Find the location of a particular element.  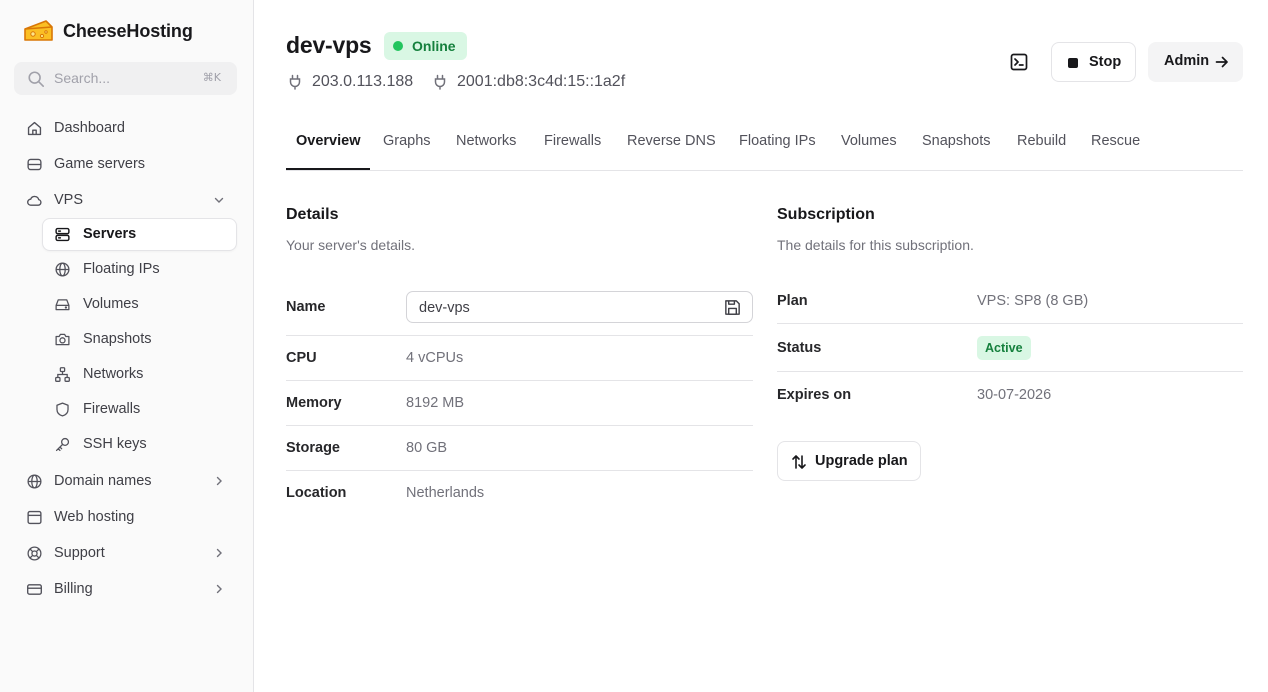

sidebar-subitem-label: Servers is located at coordinates (110, 234).